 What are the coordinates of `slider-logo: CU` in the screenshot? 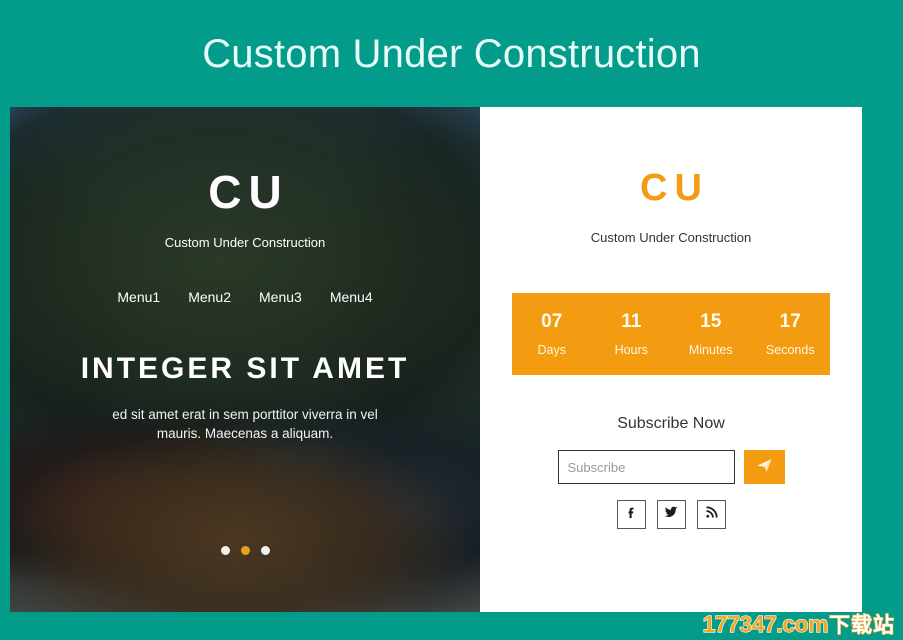 It's located at (248, 192).